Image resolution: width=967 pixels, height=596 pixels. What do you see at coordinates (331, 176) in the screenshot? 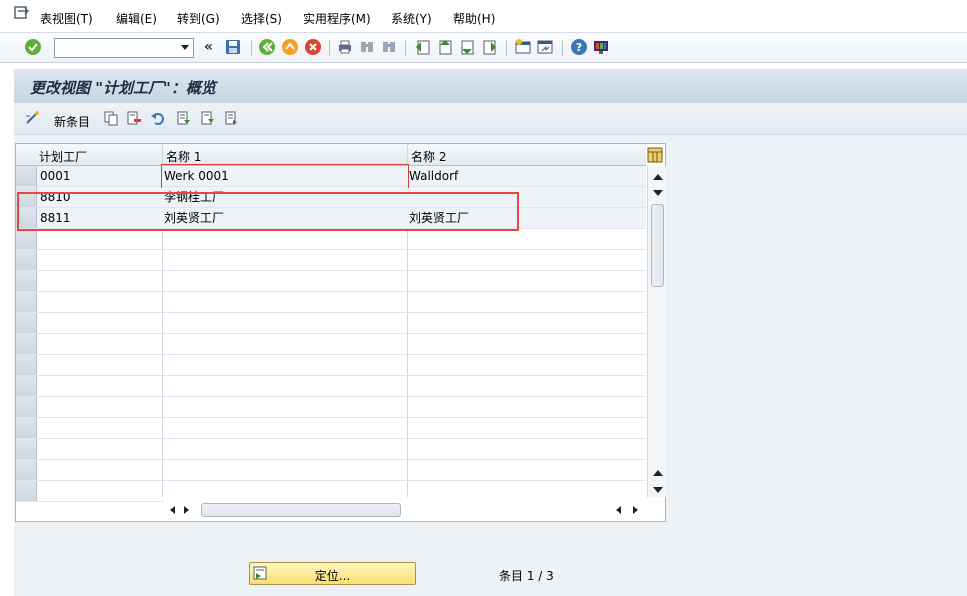
I see `table-row: 0001 Werk 0001 Walldorf` at bounding box center [331, 176].